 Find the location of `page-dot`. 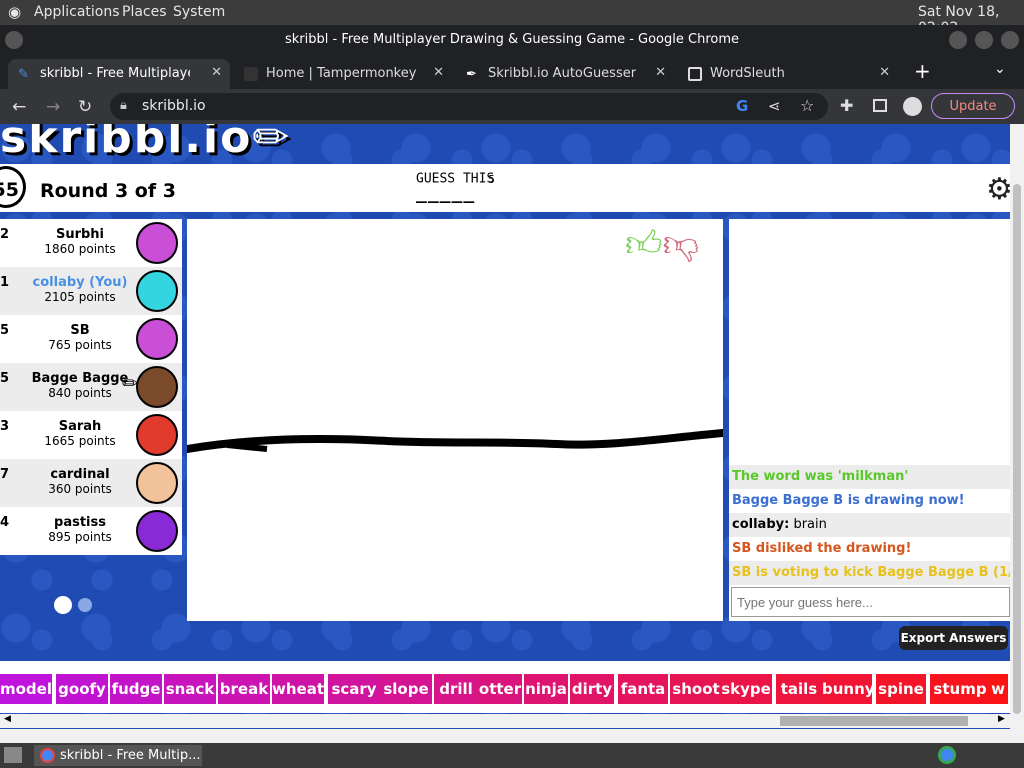

page-dot is located at coordinates (85, 605).